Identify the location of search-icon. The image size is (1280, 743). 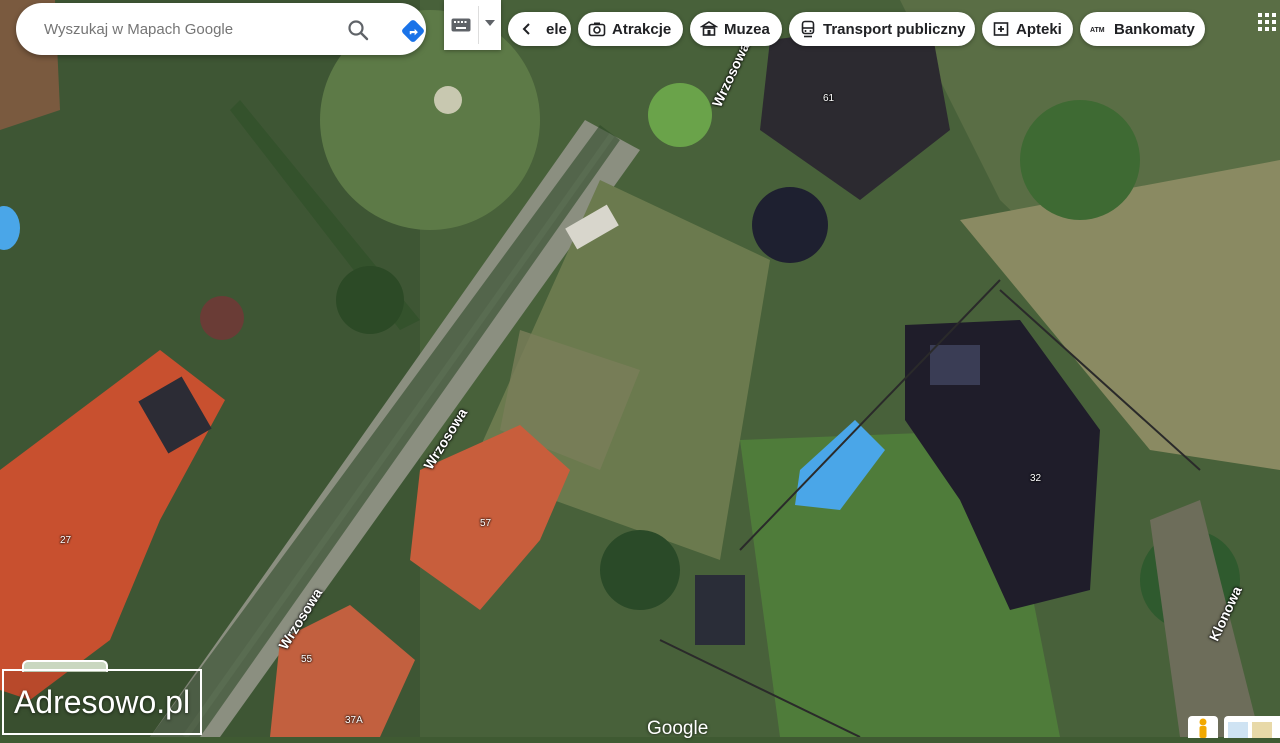
(358, 30).